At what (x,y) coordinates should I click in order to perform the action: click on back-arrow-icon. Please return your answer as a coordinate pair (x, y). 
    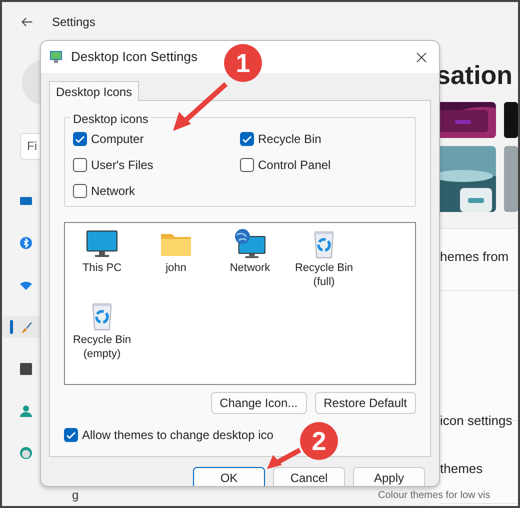
    Looking at the image, I should click on (27, 22).